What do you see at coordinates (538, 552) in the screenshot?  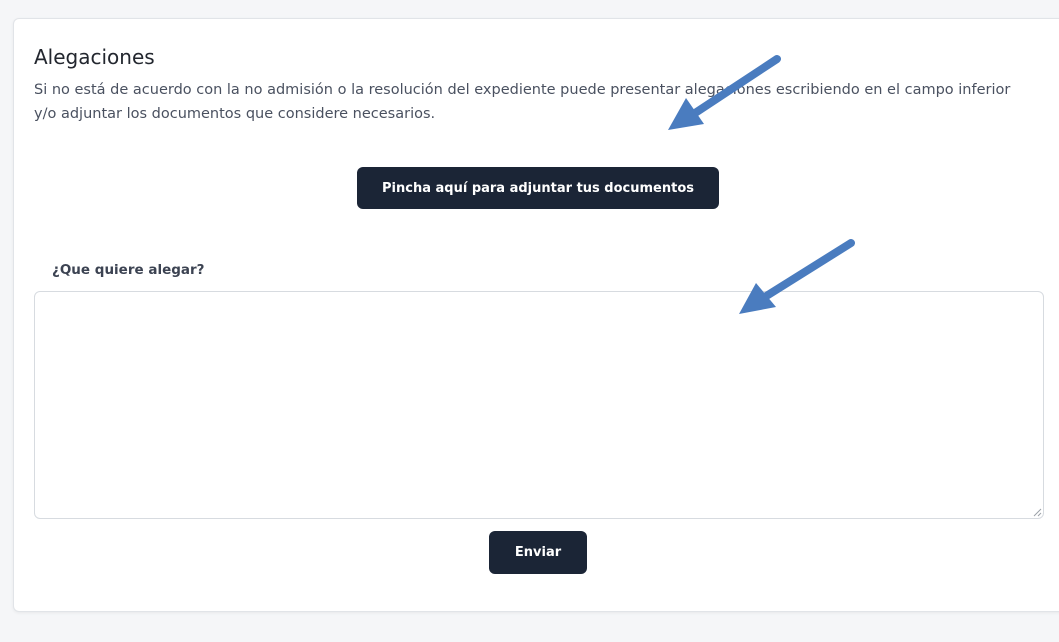 I see `submit-button: Enviar` at bounding box center [538, 552].